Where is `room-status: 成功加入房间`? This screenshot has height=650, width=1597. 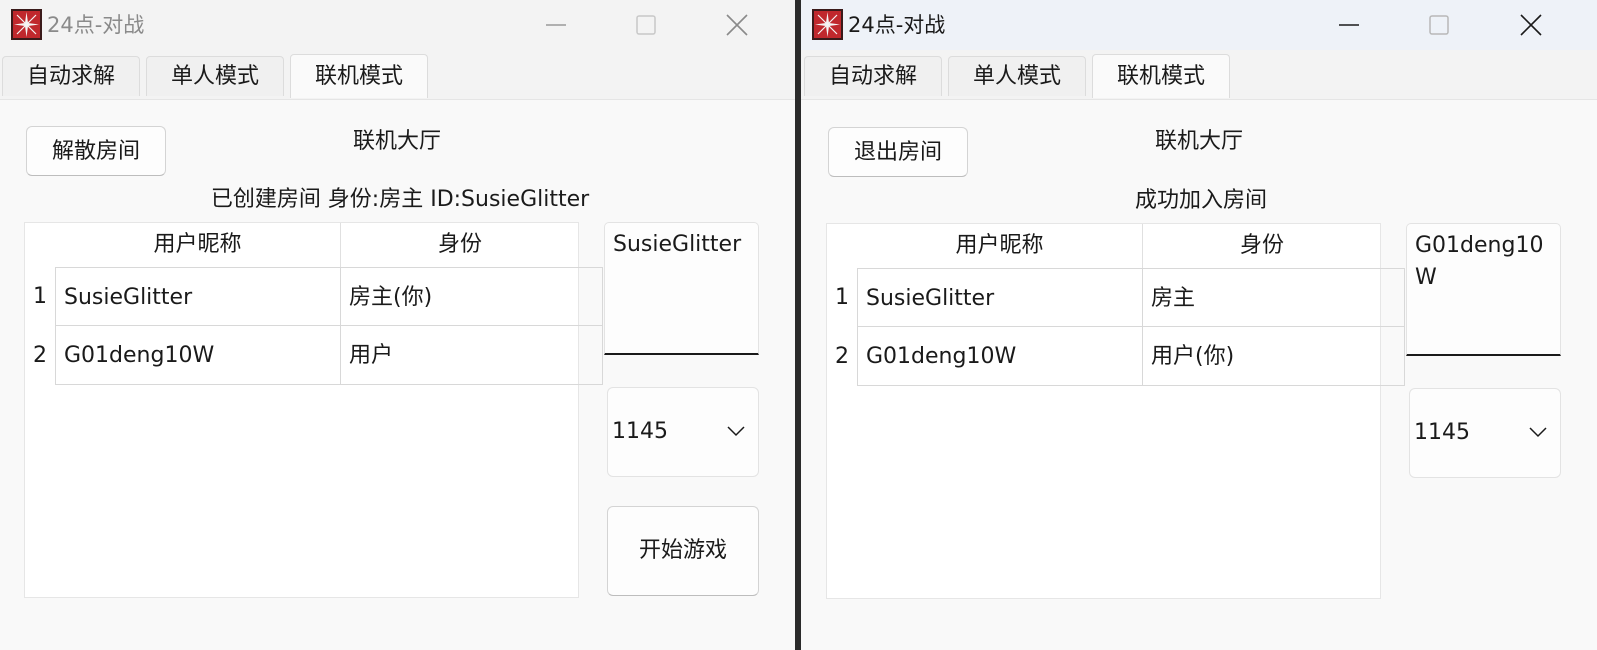 room-status: 成功加入房间 is located at coordinates (1200, 200).